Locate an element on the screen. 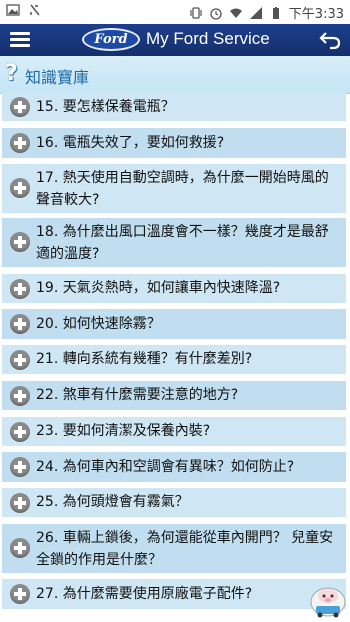 This screenshot has height=622, width=350. faq-item-label: 18. 為什麼出風口溫度會不一樣？幾度才是最舒適的溫度? is located at coordinates (182, 243).